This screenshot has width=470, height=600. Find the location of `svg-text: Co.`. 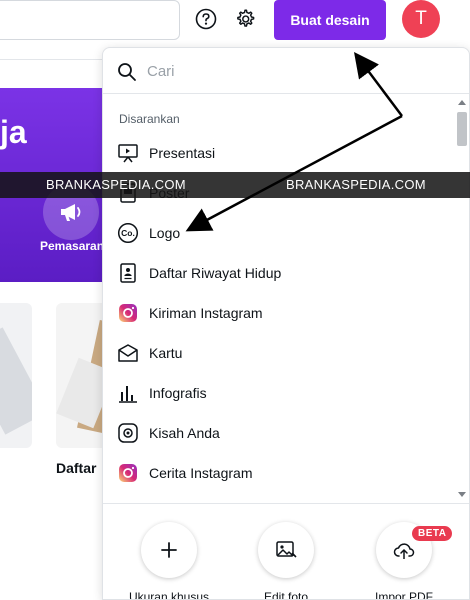

svg-text: Co. is located at coordinates (128, 233).